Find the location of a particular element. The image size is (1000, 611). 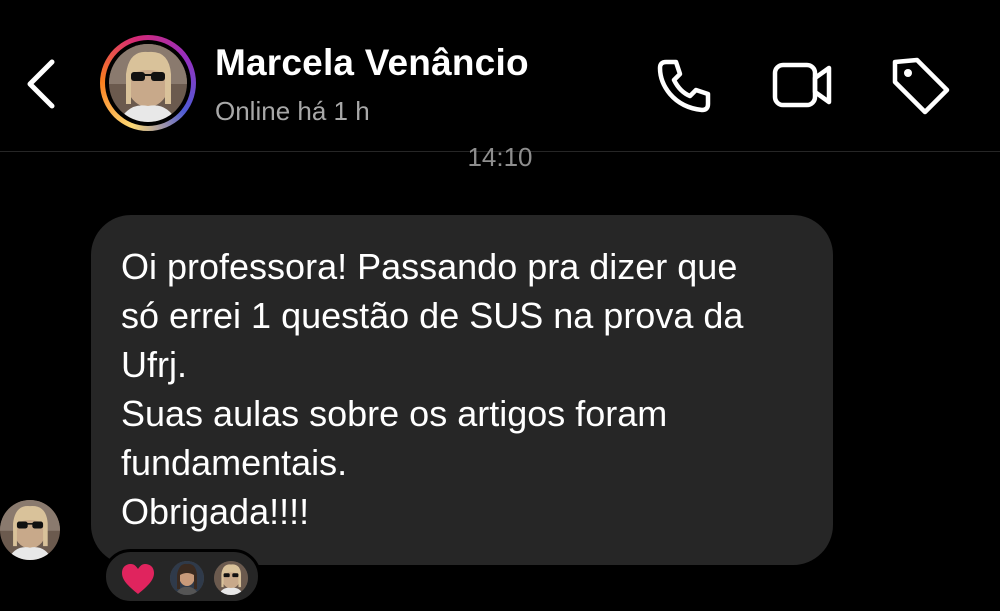

contact-avatar is located at coordinates (148, 83).